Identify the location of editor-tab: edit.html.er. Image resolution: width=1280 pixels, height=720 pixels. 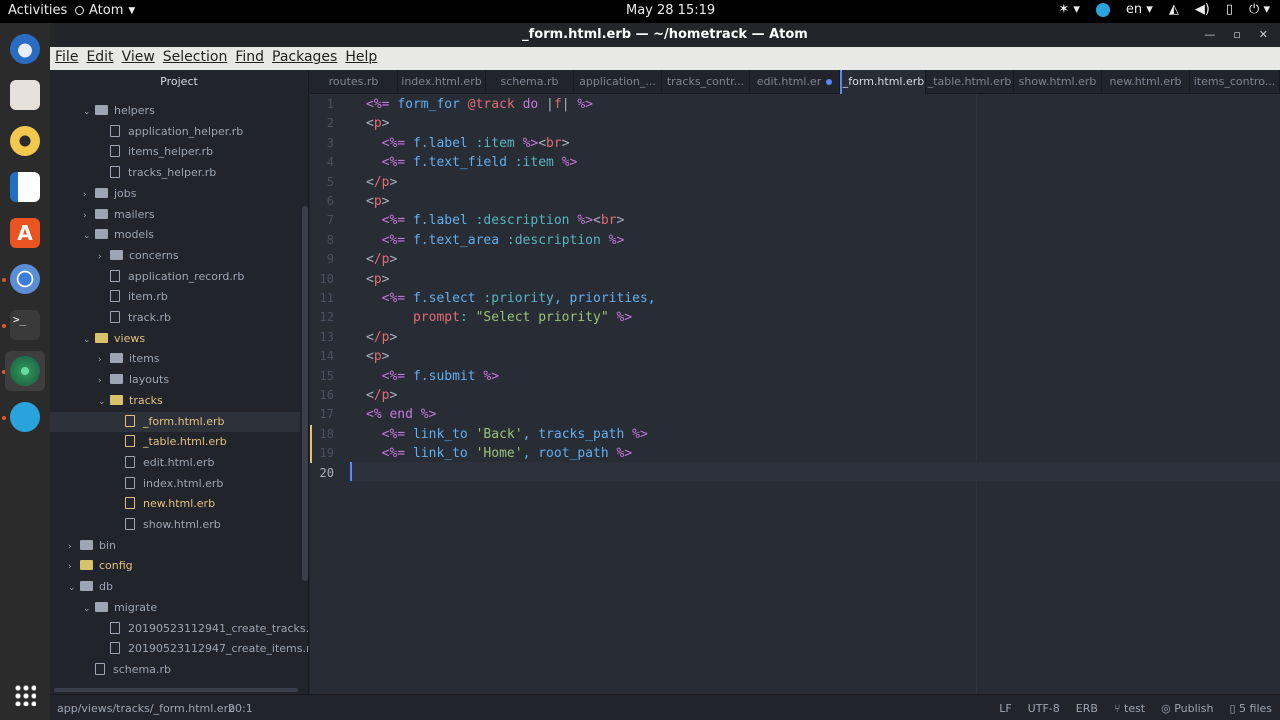
(795, 82).